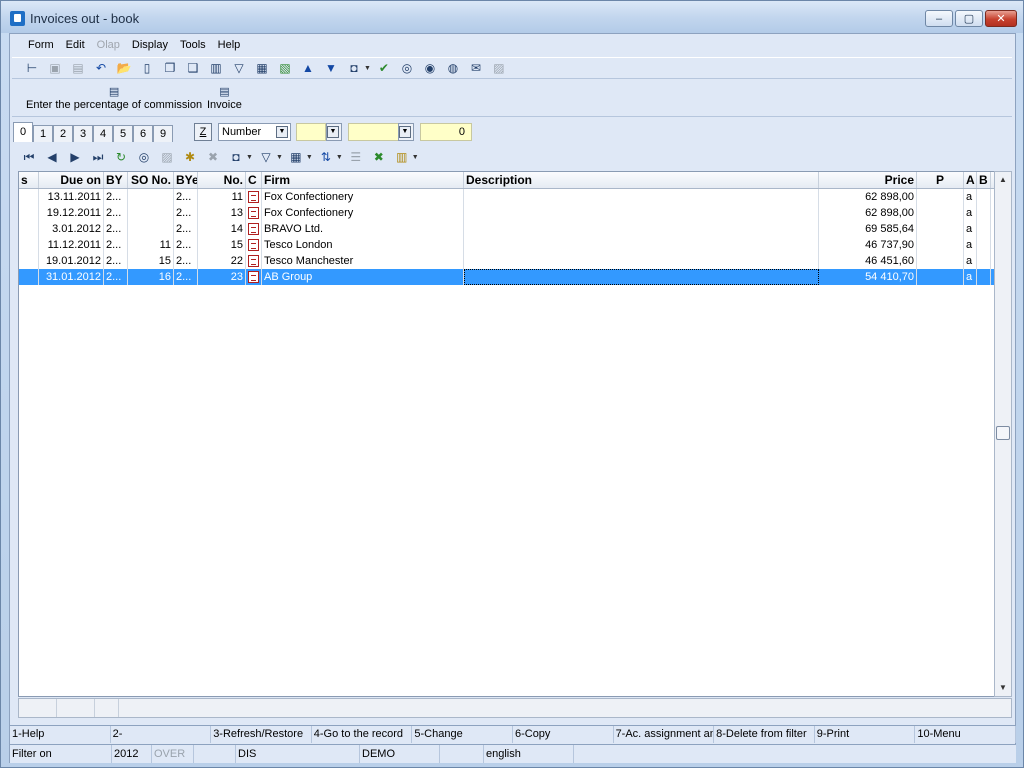 The width and height of the screenshot is (1024, 768). I want to click on cell-price: 54 410,70, so click(868, 277).